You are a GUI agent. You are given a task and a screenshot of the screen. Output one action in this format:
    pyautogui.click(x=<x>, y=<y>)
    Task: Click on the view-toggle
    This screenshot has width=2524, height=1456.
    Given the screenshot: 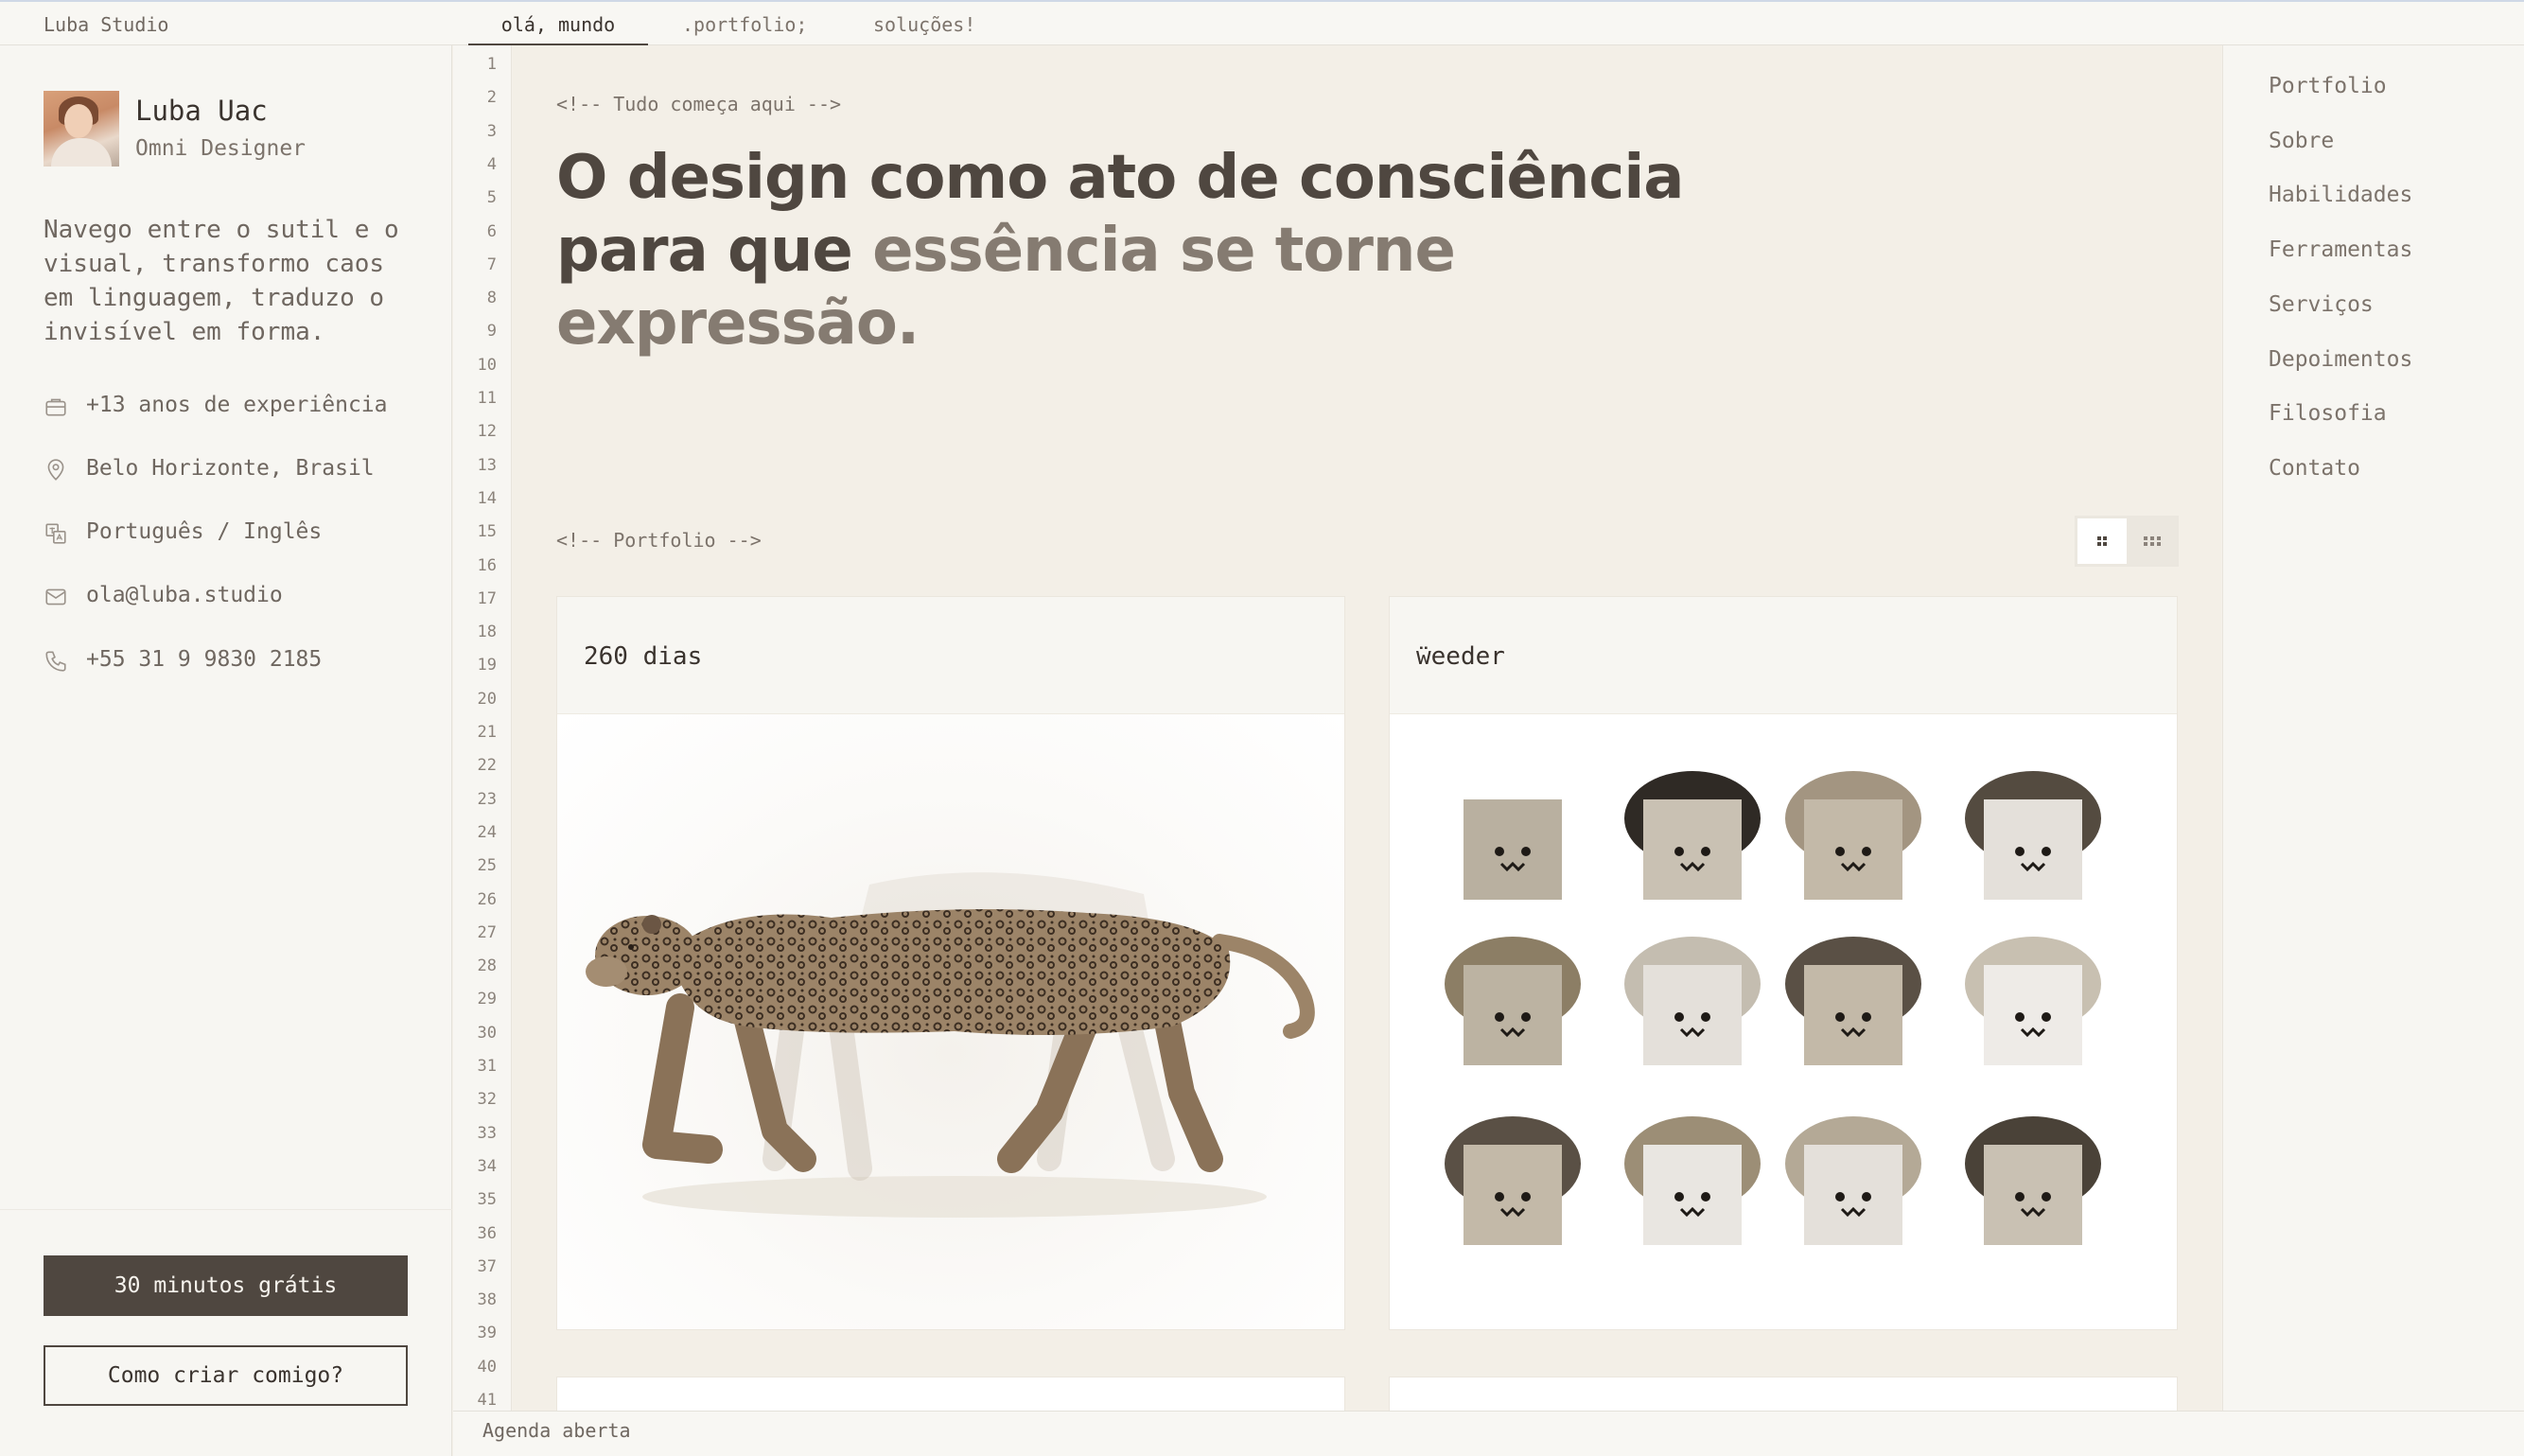 What is the action you would take?
    pyautogui.click(x=2127, y=541)
    